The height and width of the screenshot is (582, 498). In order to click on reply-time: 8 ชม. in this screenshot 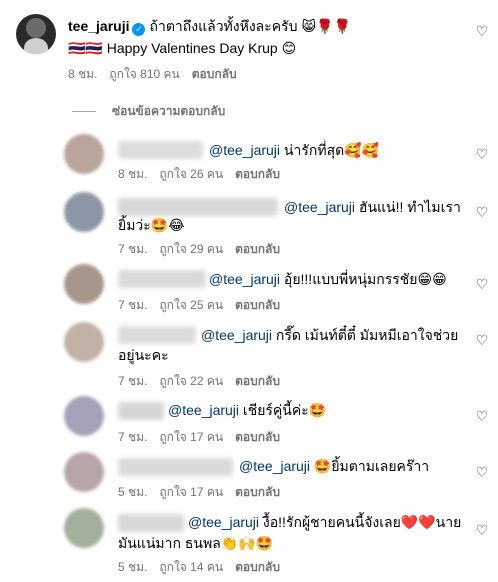, I will do `click(133, 174)`.